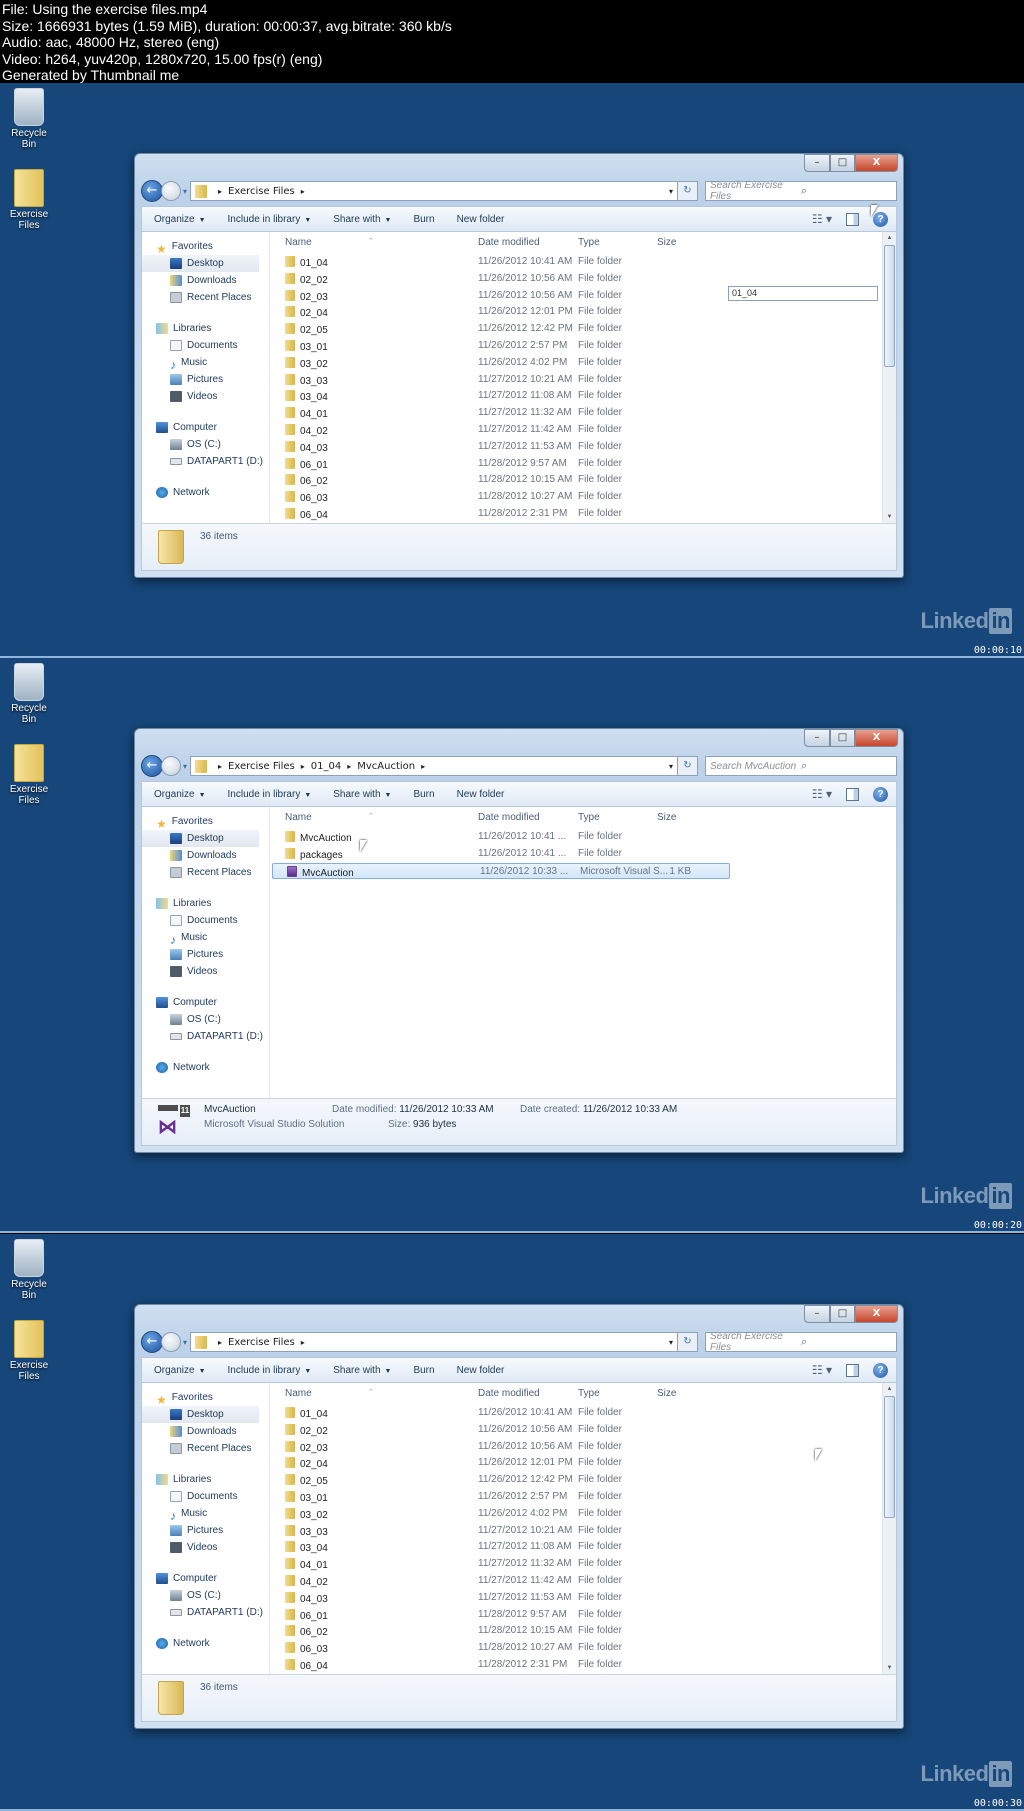 This screenshot has width=1024, height=1811. Describe the element at coordinates (842, 1314) in the screenshot. I see `maximize-button: □` at that location.